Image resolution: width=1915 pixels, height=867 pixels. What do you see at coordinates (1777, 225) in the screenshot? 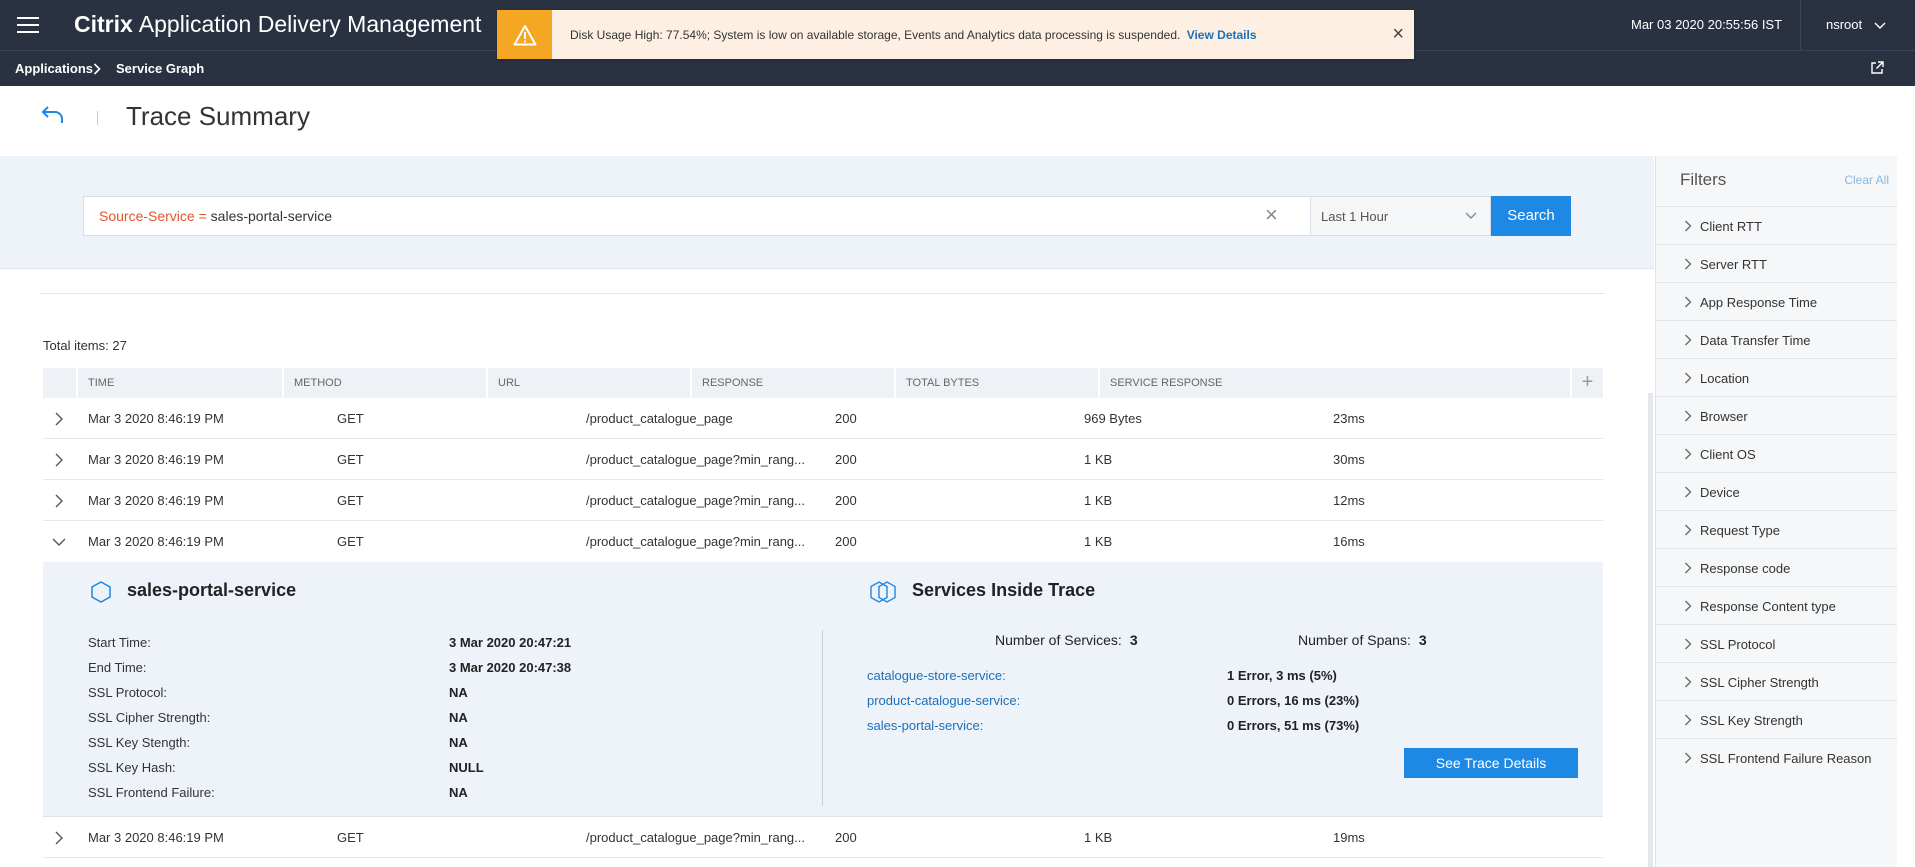
I see `filter-client-rtt: Client RTT` at bounding box center [1777, 225].